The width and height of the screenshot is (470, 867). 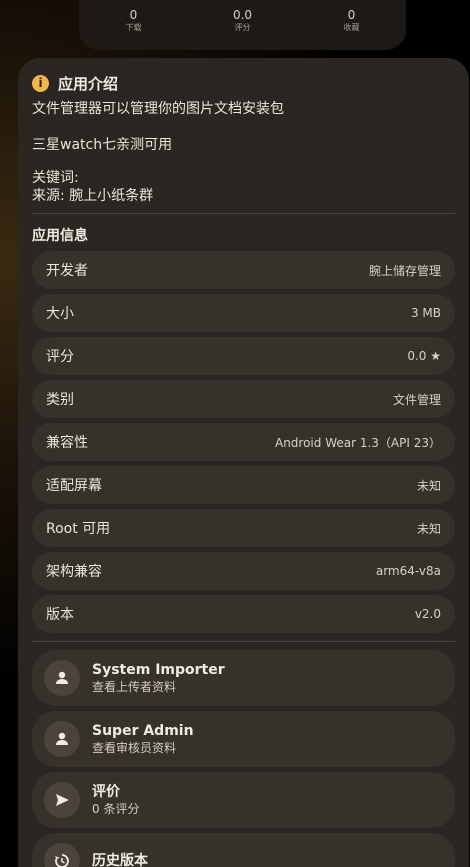 I want to click on stats-card: 0 下载 0.0 评分 0 收藏, so click(x=242, y=25).